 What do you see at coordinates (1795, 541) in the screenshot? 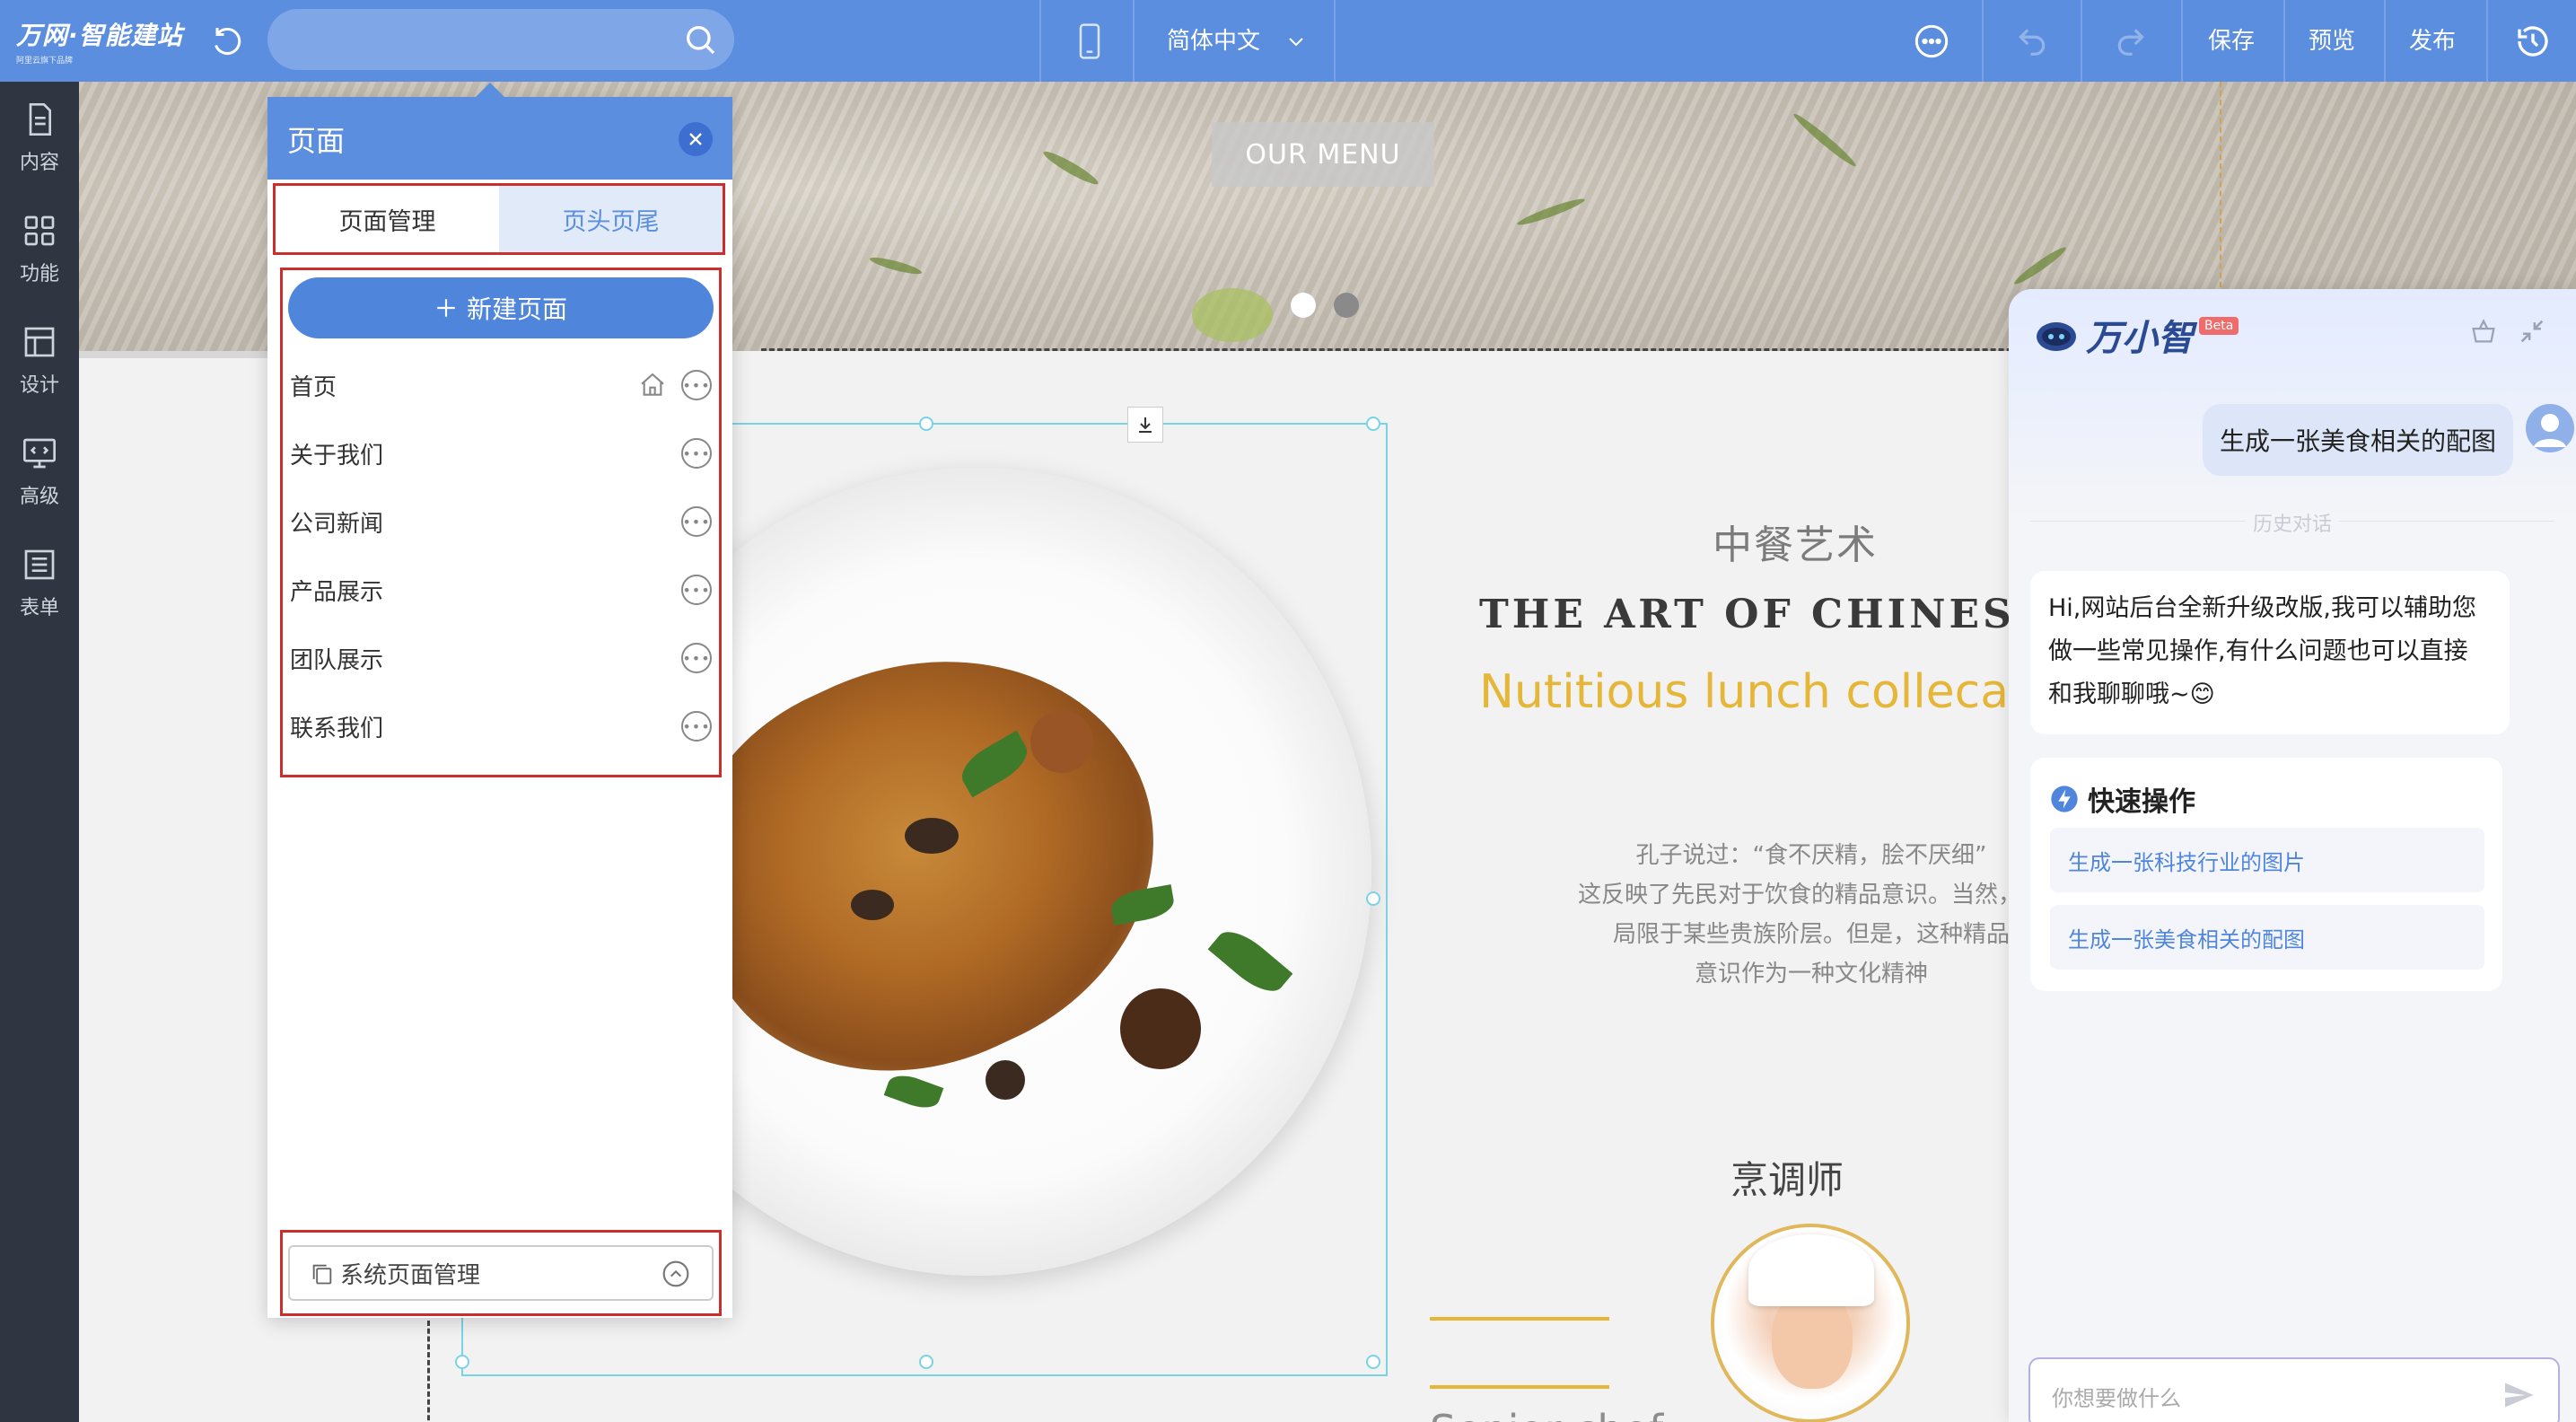
I see `section-cn-title: 中餐艺术` at bounding box center [1795, 541].